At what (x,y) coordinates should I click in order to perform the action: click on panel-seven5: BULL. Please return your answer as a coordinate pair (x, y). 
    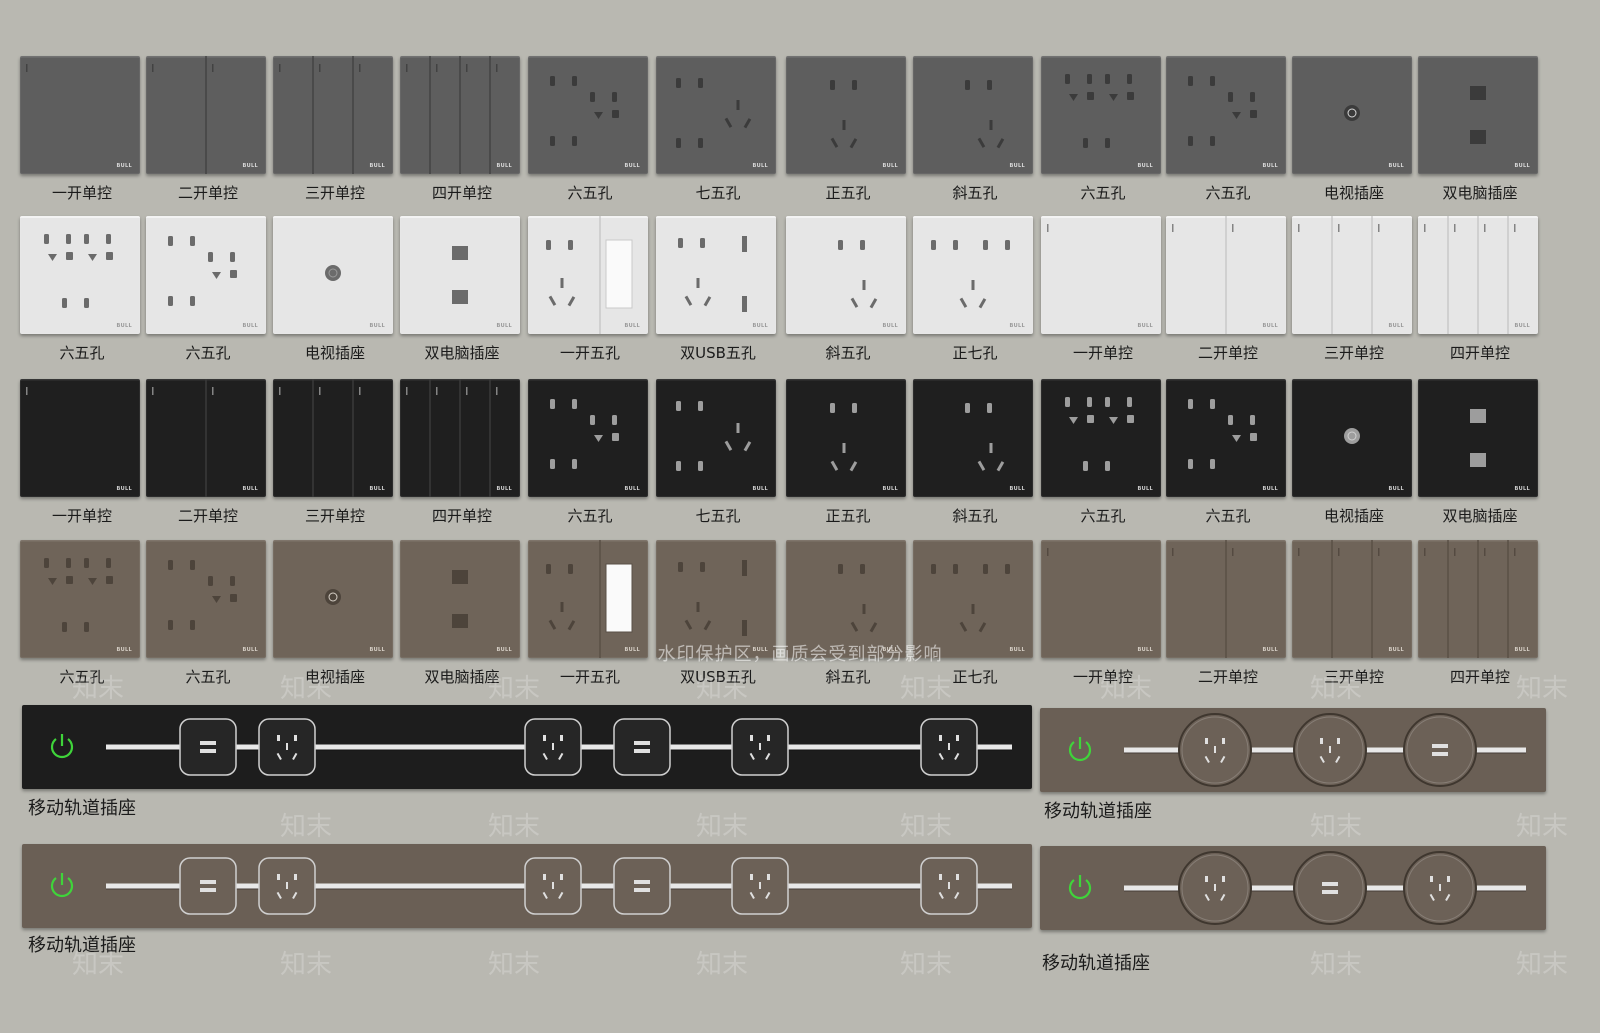
    Looking at the image, I should click on (716, 438).